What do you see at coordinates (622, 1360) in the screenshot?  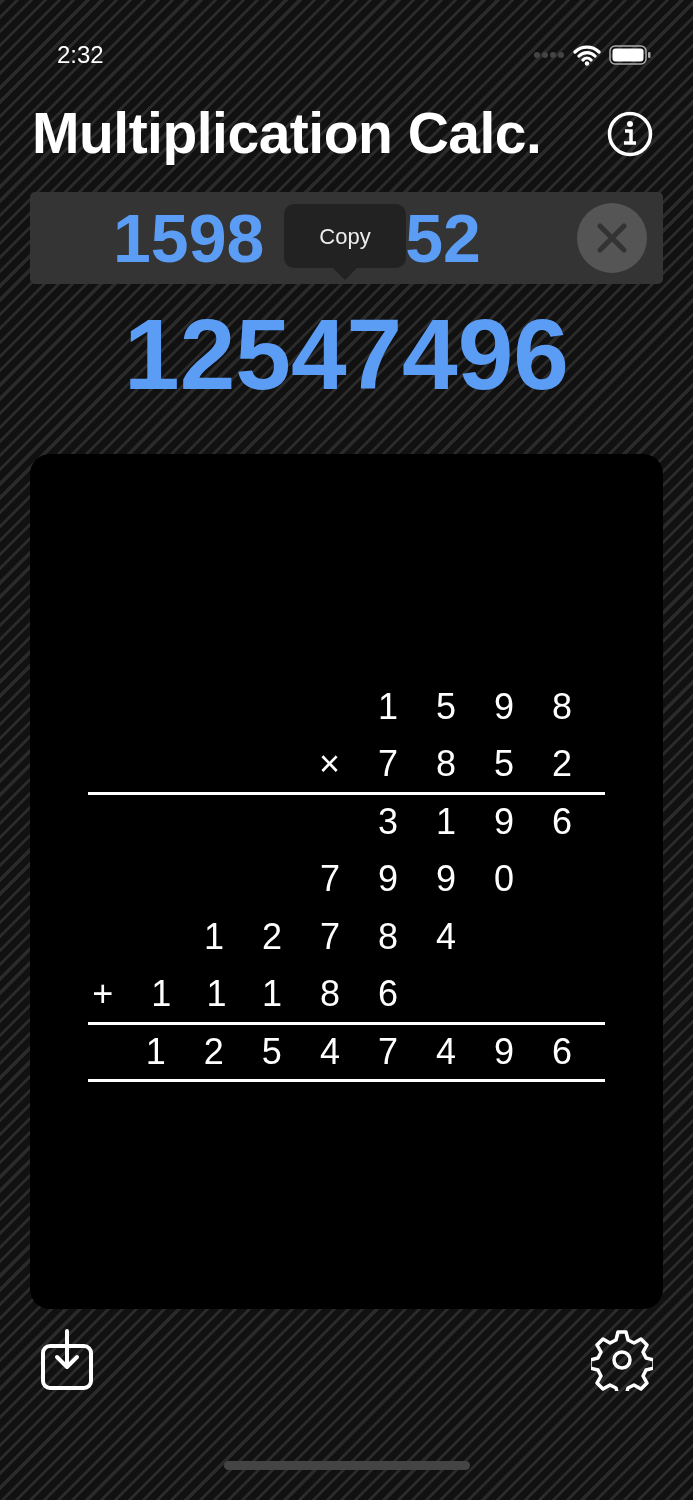 I see `settings-icon` at bounding box center [622, 1360].